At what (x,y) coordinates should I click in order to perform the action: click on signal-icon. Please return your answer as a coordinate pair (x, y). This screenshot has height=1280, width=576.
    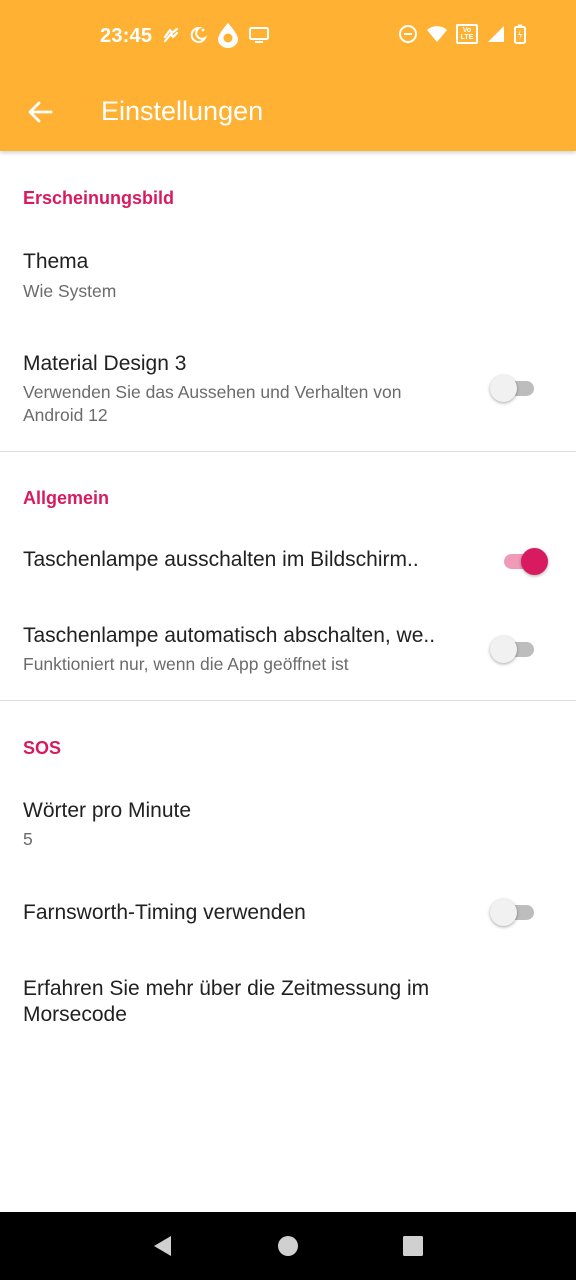
    Looking at the image, I should click on (496, 34).